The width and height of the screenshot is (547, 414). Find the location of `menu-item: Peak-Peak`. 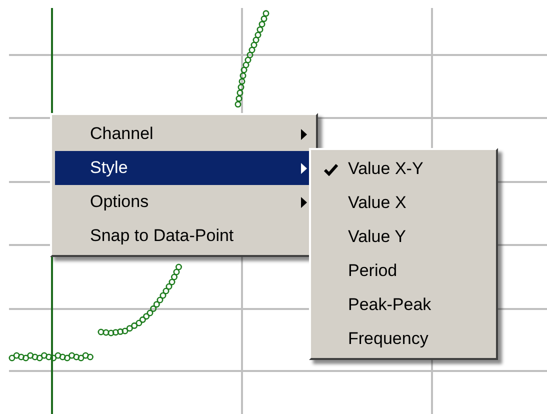

menu-item: Peak-Peak is located at coordinates (403, 305).